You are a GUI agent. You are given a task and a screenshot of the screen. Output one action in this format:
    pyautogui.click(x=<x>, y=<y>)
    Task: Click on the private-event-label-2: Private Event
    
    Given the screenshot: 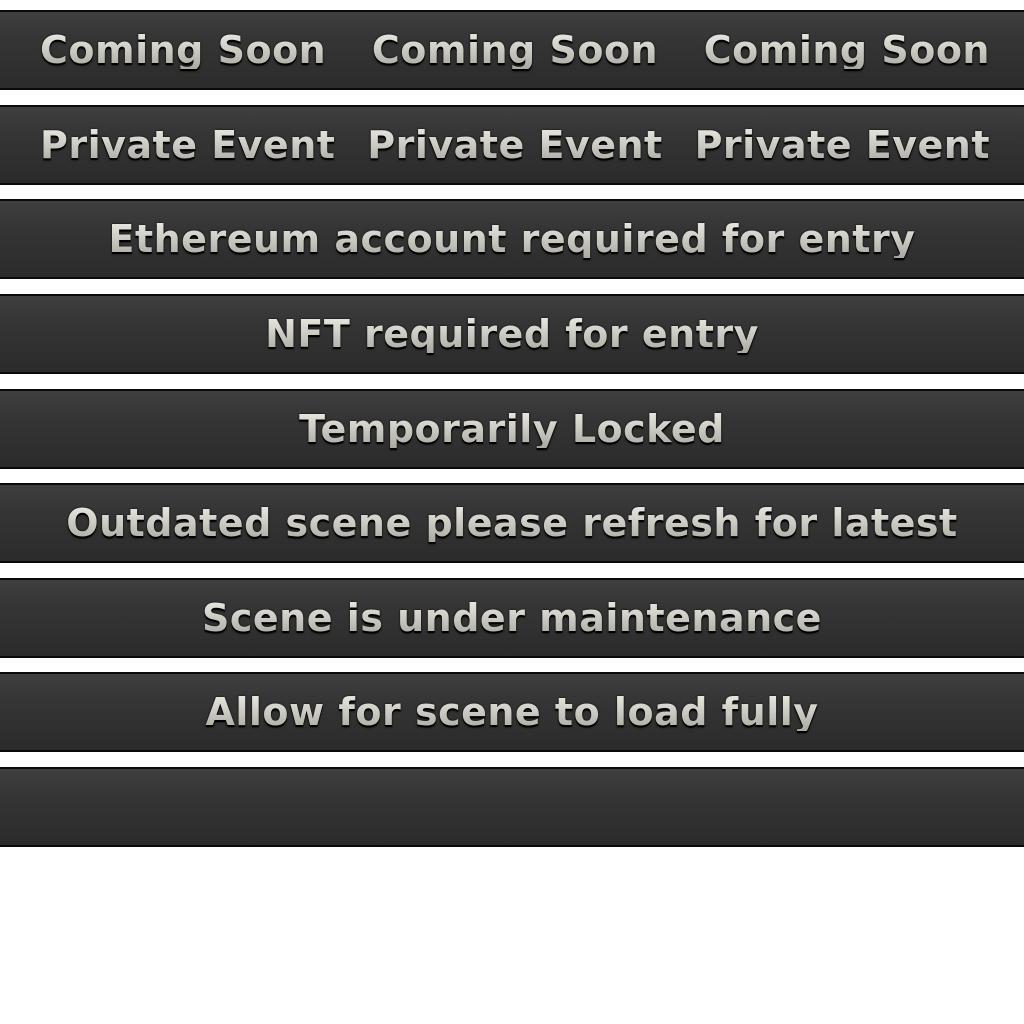 What is the action you would take?
    pyautogui.click(x=515, y=145)
    